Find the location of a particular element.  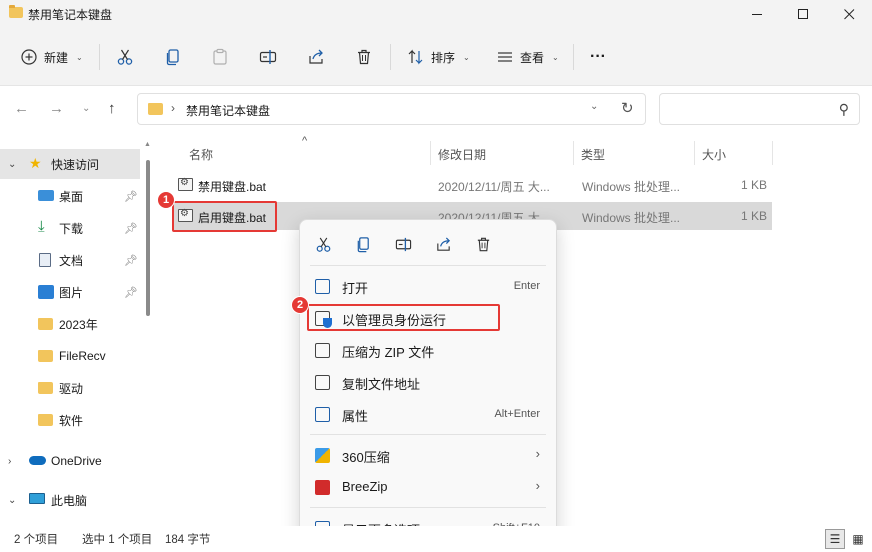

sort-label: 排序 is located at coordinates (443, 57).